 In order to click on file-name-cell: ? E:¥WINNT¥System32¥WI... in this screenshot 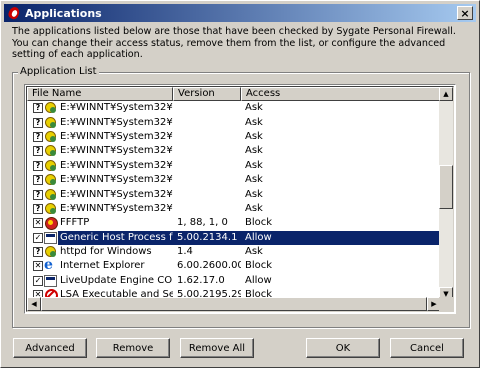, I will do `click(100, 209)`.